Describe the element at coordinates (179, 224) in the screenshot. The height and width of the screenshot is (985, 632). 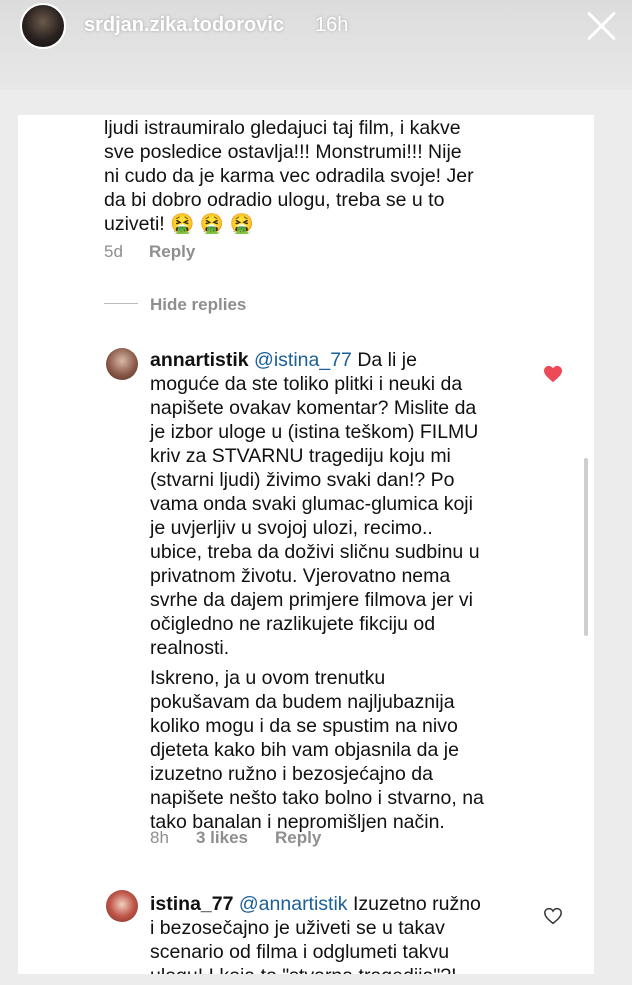
I see `comment-line: uziveti! 🤮 🤮 🤮` at that location.